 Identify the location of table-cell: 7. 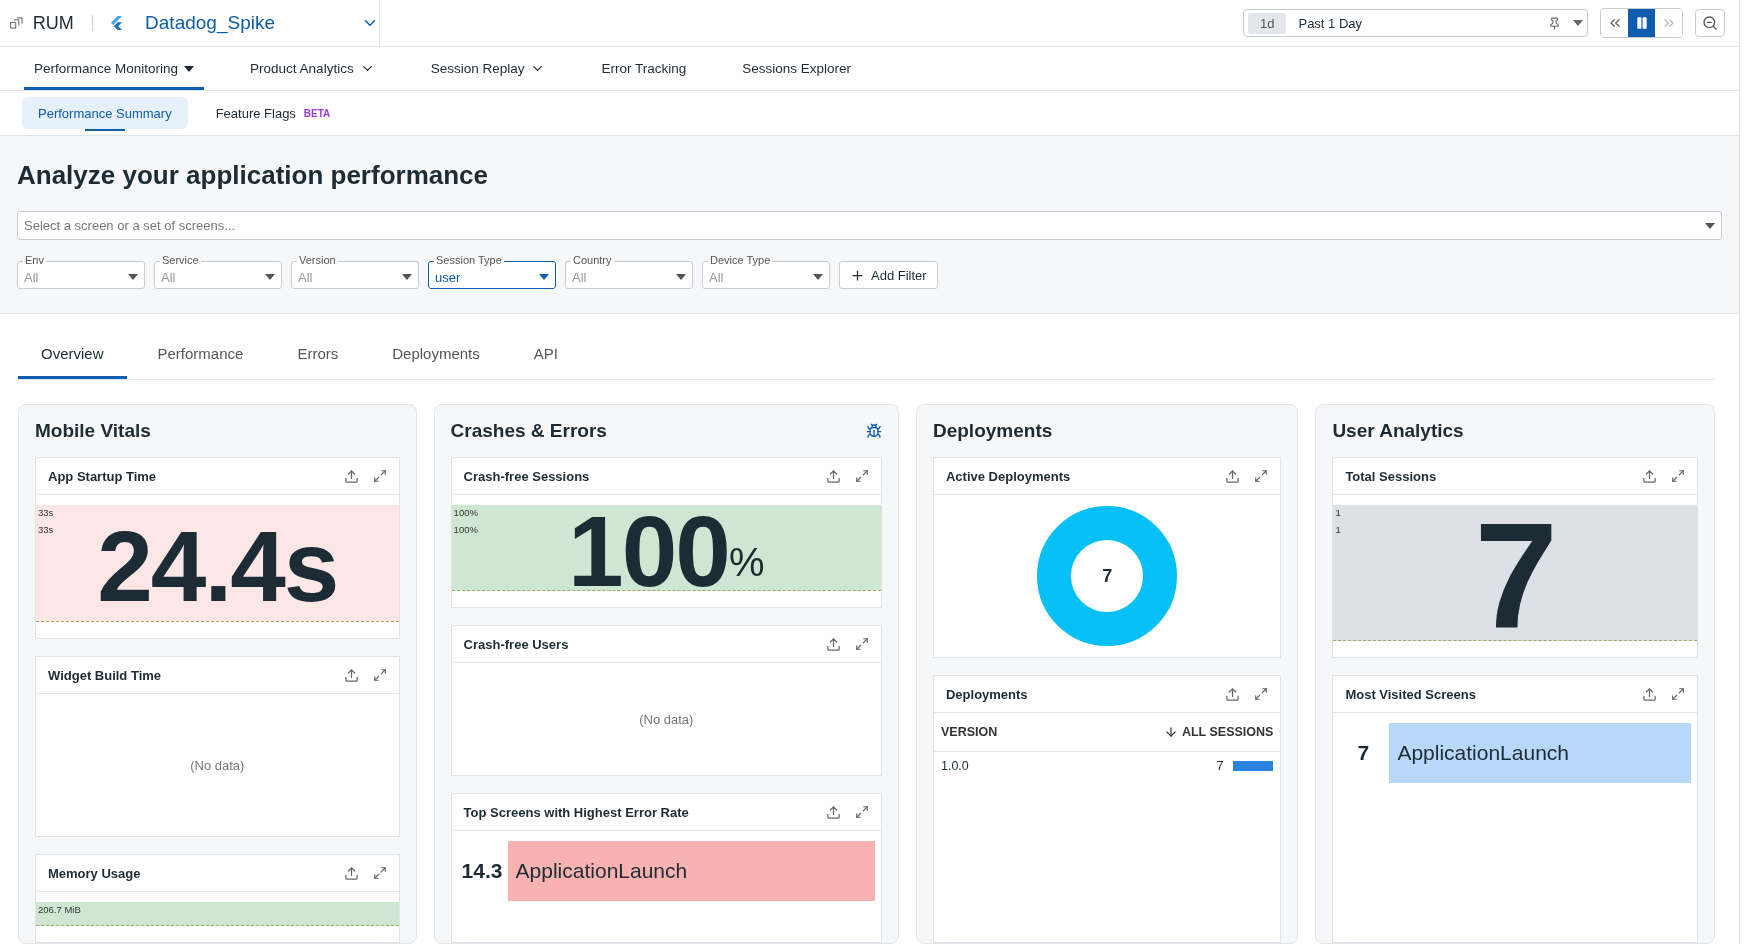
(1220, 766).